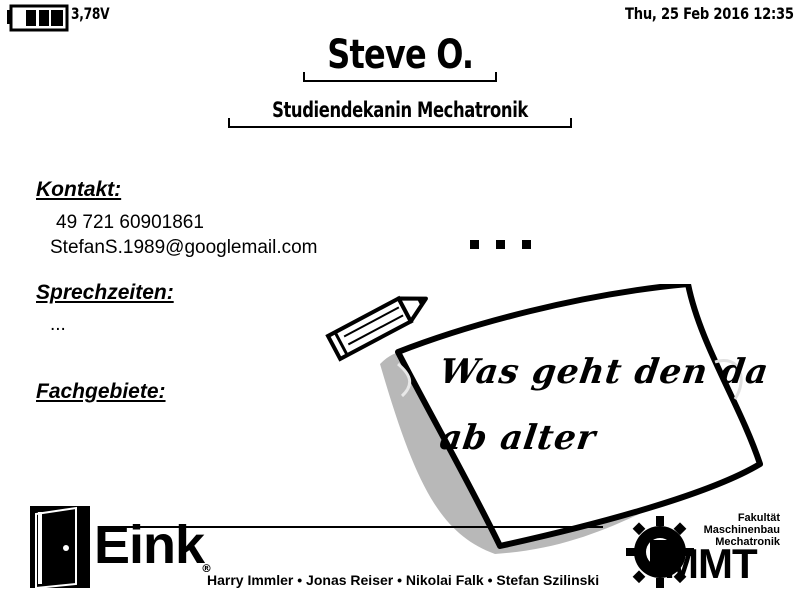 Image resolution: width=800 pixels, height=600 pixels. What do you see at coordinates (711, 563) in the screenshot?
I see `mmt-logo: MMT` at bounding box center [711, 563].